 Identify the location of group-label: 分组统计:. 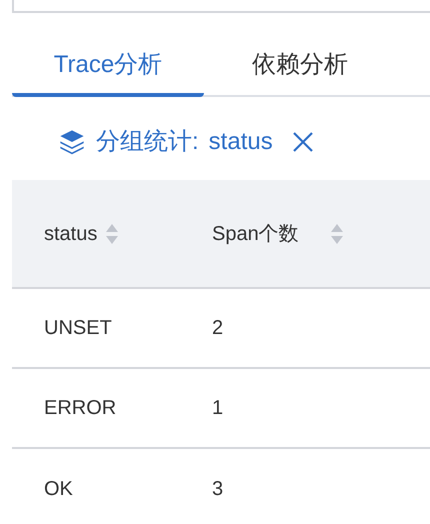
(147, 142).